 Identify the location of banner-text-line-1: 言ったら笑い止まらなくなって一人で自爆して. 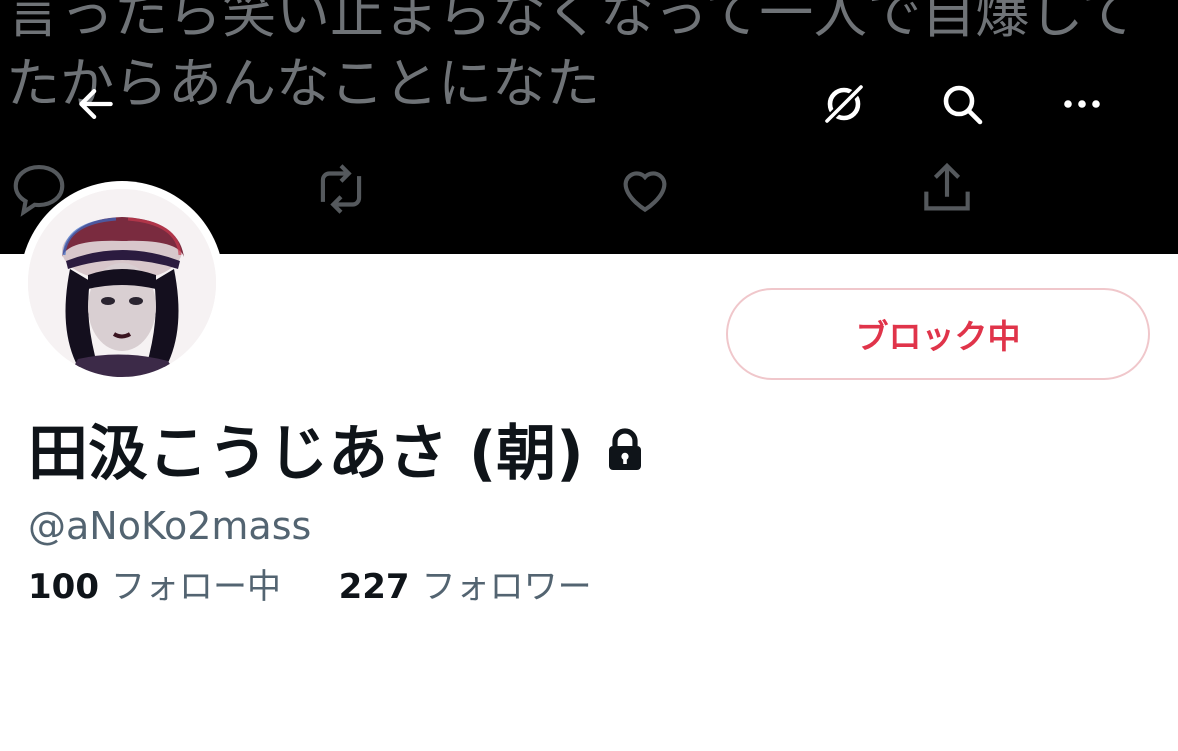
(571, 22).